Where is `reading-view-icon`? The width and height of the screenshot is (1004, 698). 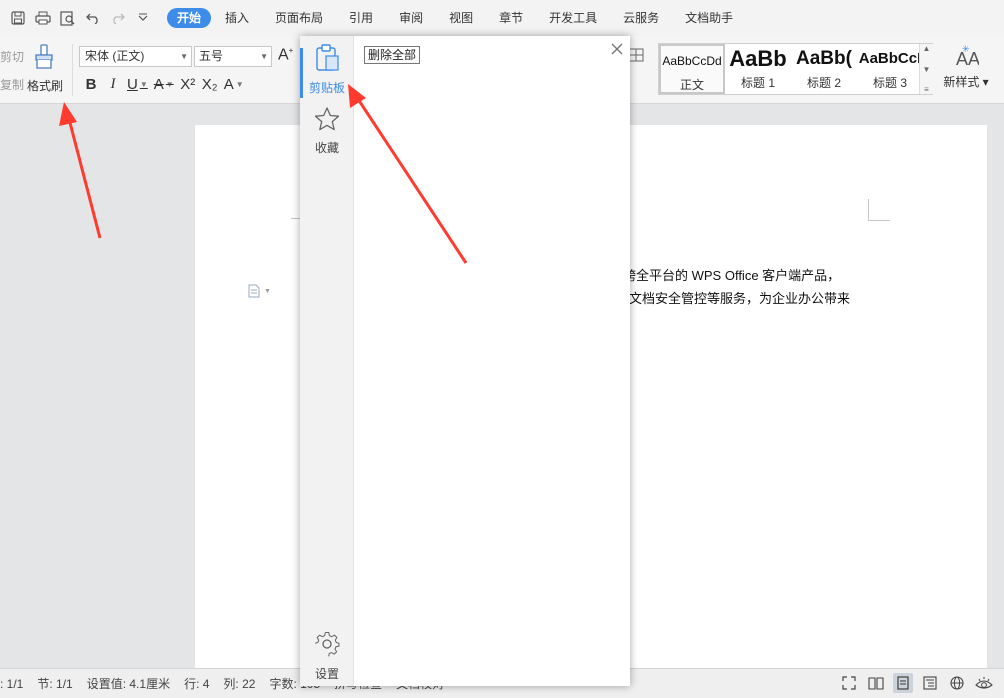
reading-view-icon is located at coordinates (876, 683).